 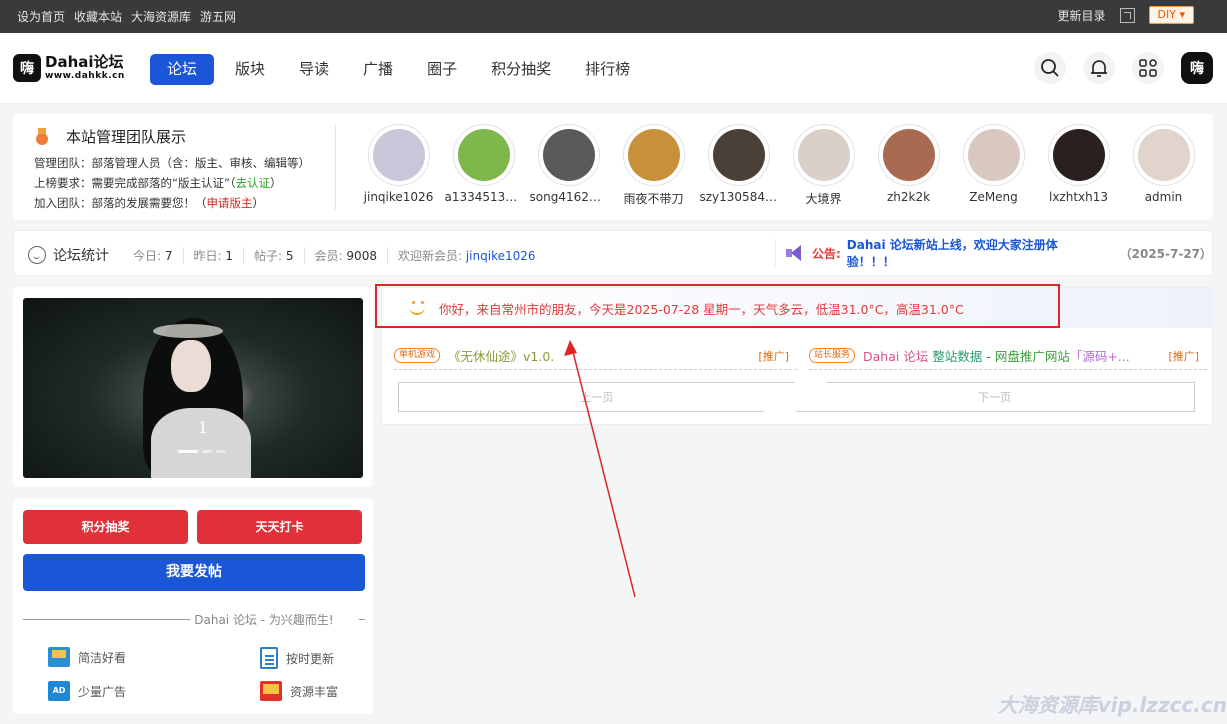 What do you see at coordinates (172, 163) in the screenshot?
I see `team-line-1: 管理团队：部落管理人员（含：版主、审核、编辑等）` at bounding box center [172, 163].